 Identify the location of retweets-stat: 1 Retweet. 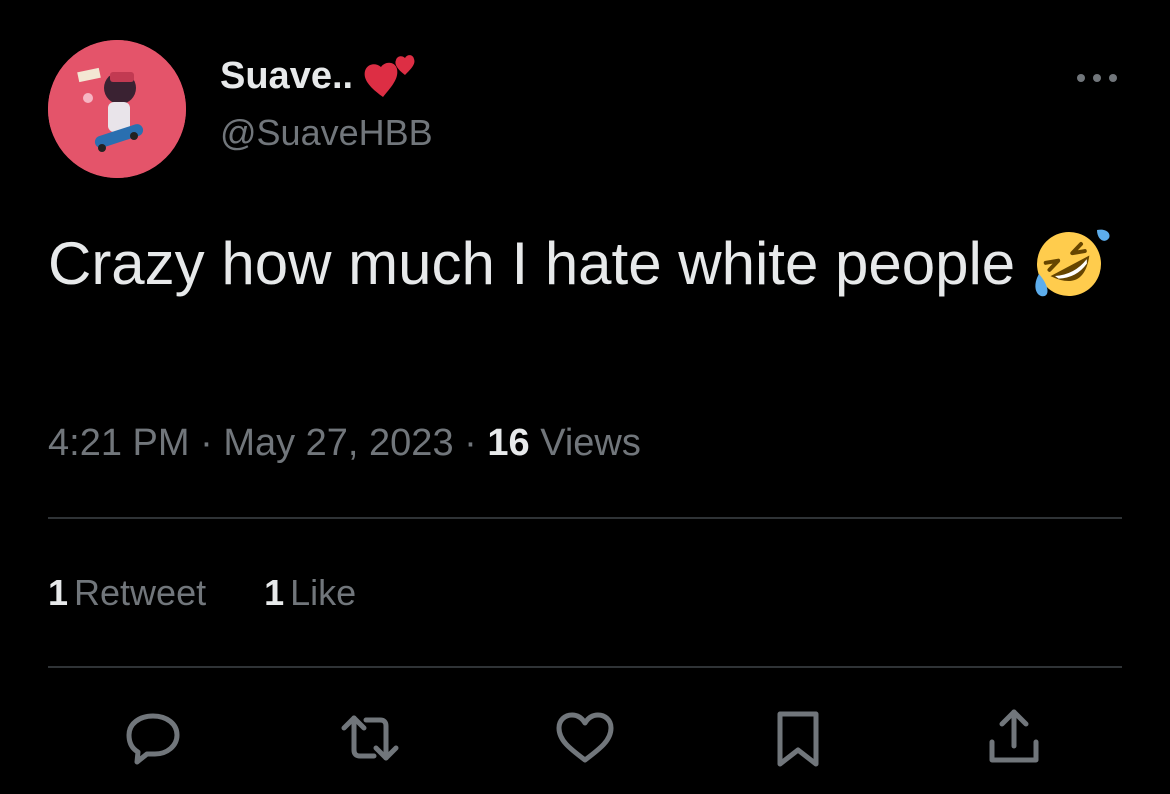
(127, 593).